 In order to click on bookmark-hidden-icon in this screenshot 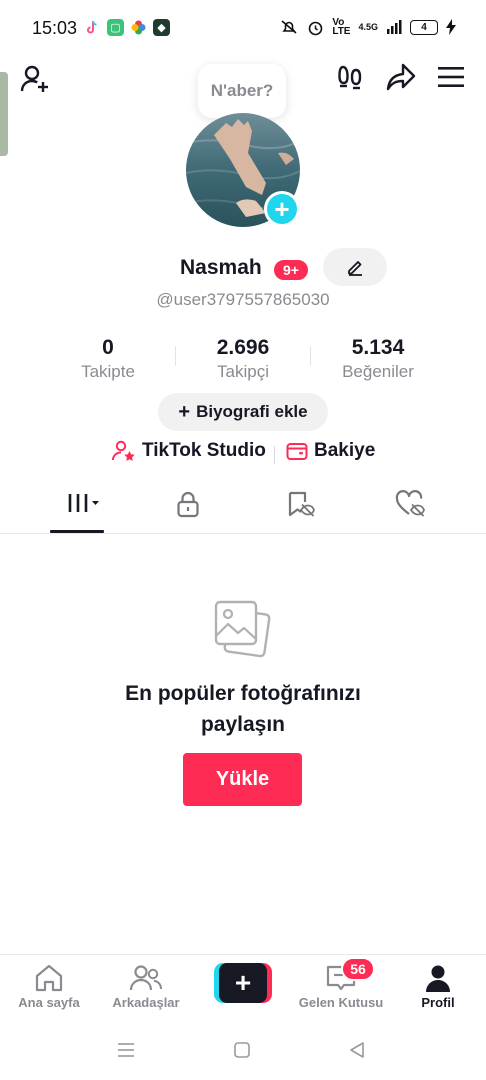, I will do `click(301, 504)`.